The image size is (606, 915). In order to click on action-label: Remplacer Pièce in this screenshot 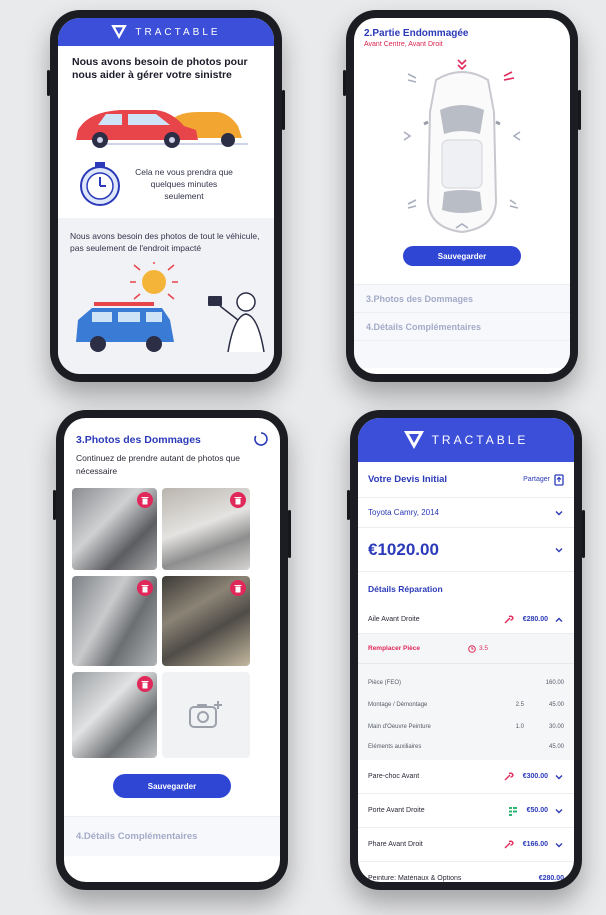, I will do `click(394, 648)`.